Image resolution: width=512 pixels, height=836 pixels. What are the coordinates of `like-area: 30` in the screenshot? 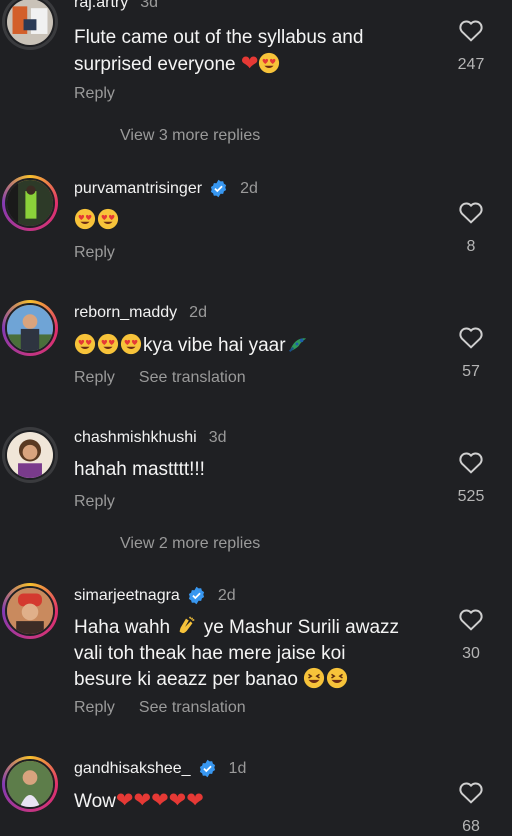 It's located at (471, 635).